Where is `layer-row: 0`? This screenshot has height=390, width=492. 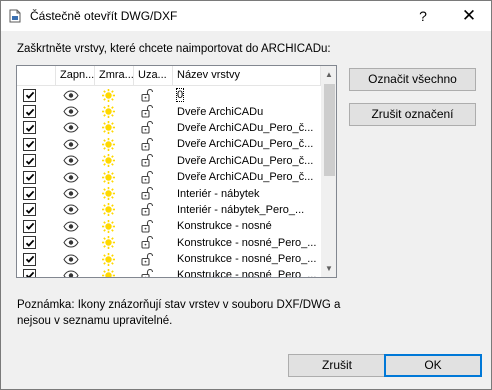 layer-row: 0 is located at coordinates (169, 95).